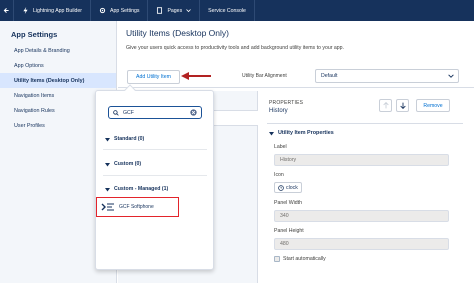 This screenshot has height=283, width=474. I want to click on app-settings-label: App Settings, so click(125, 10).